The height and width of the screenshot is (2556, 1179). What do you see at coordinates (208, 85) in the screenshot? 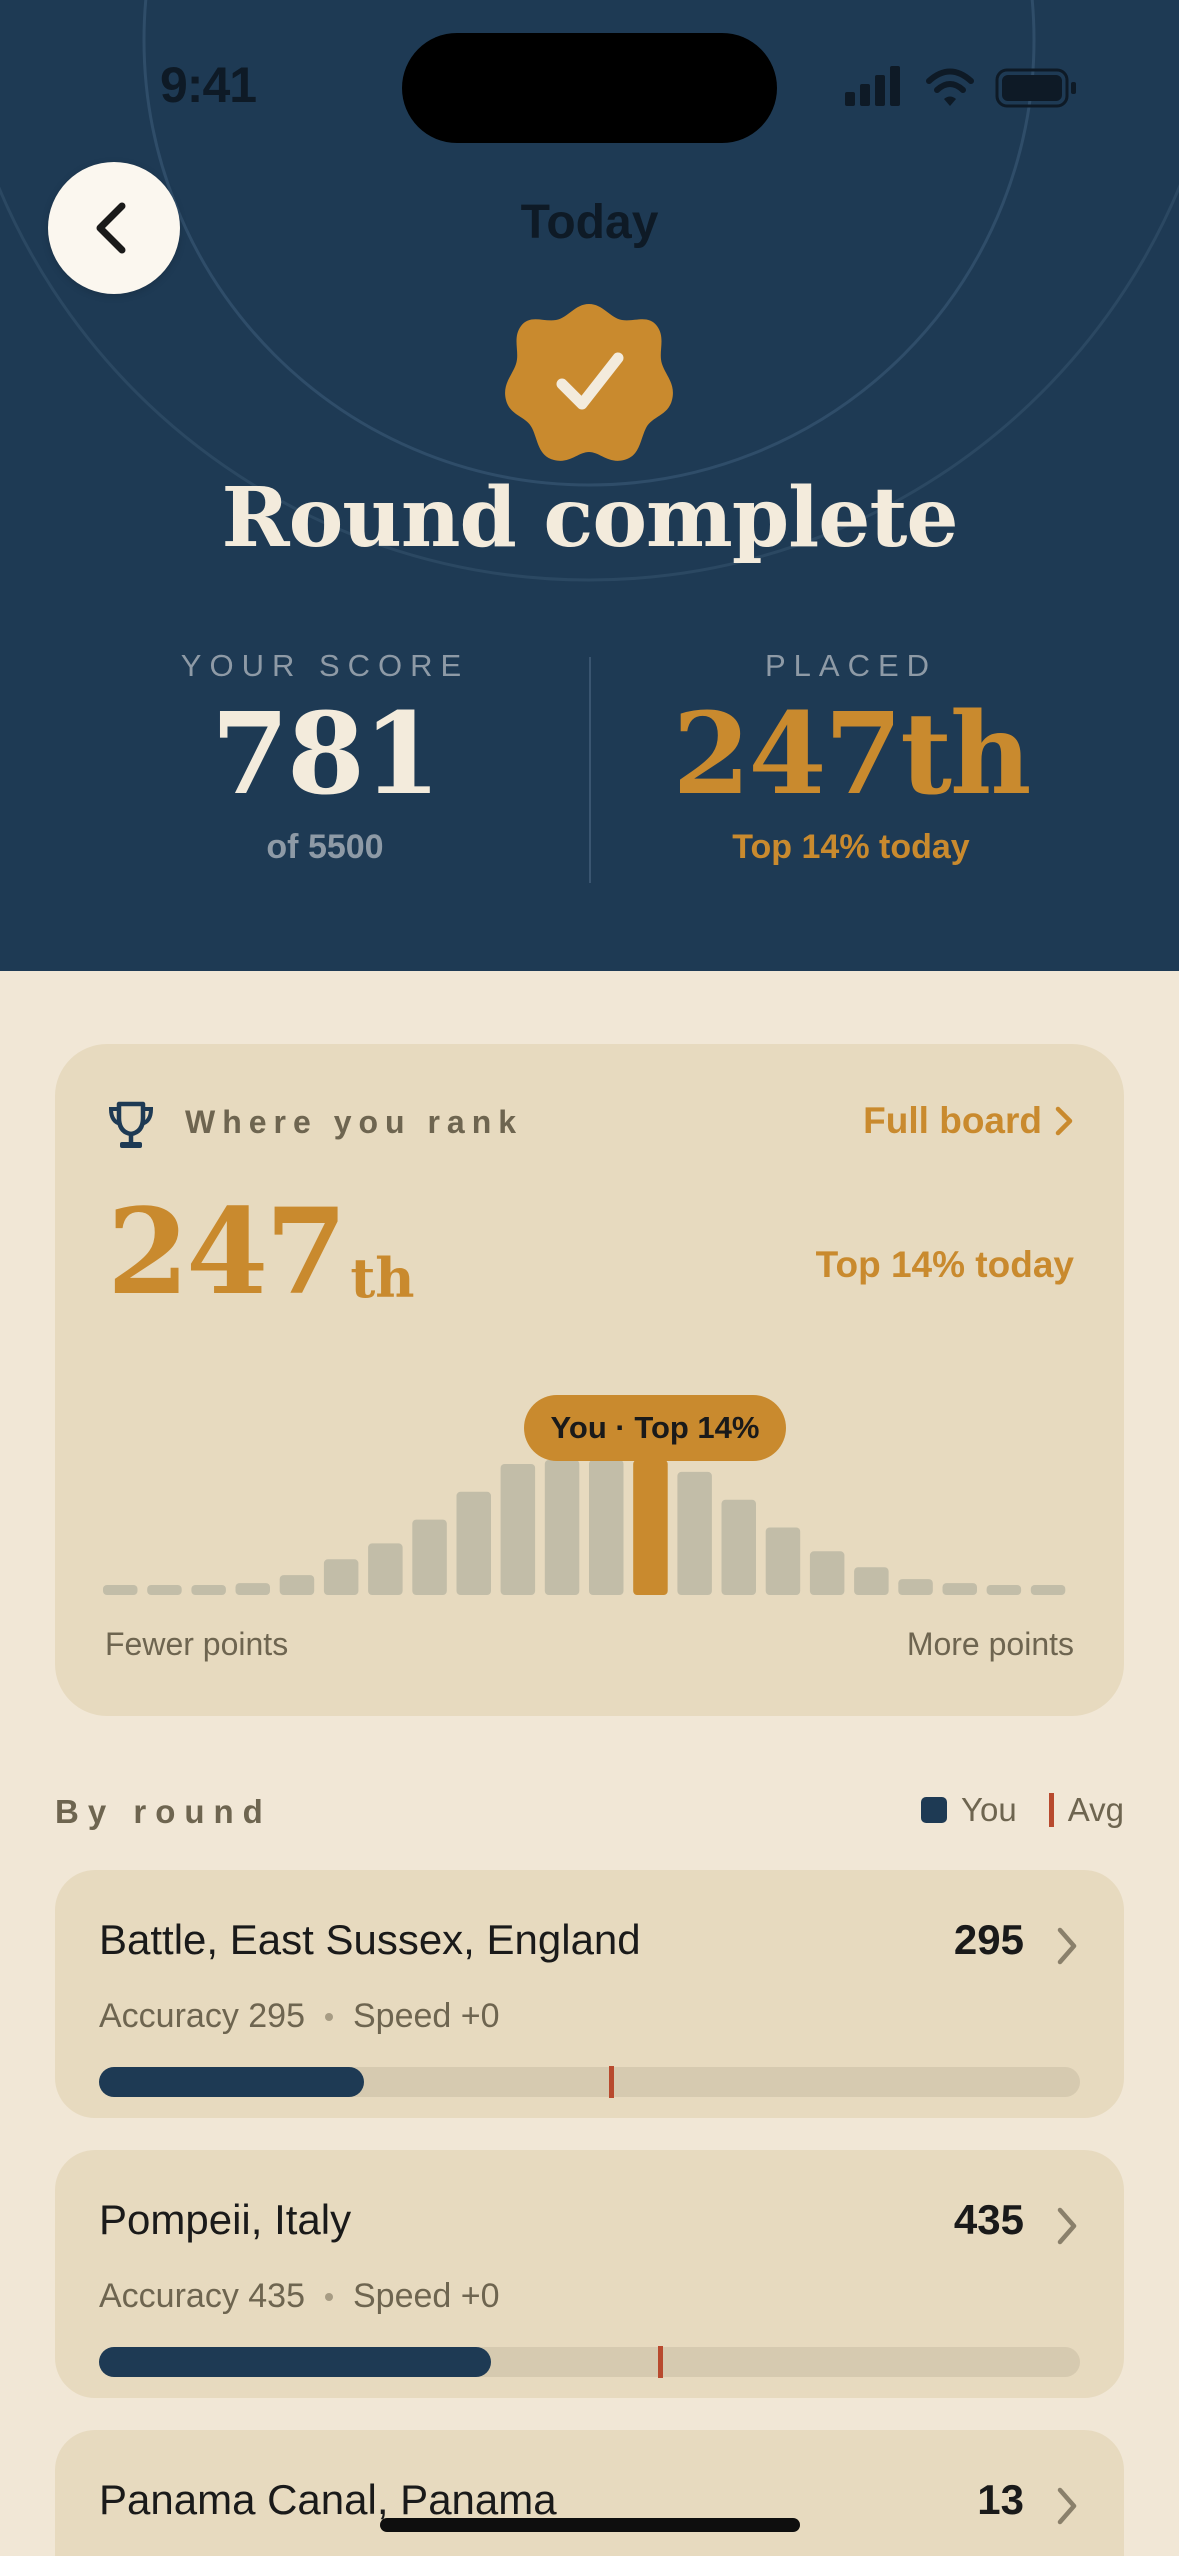
I see `status-time: 9:41` at bounding box center [208, 85].